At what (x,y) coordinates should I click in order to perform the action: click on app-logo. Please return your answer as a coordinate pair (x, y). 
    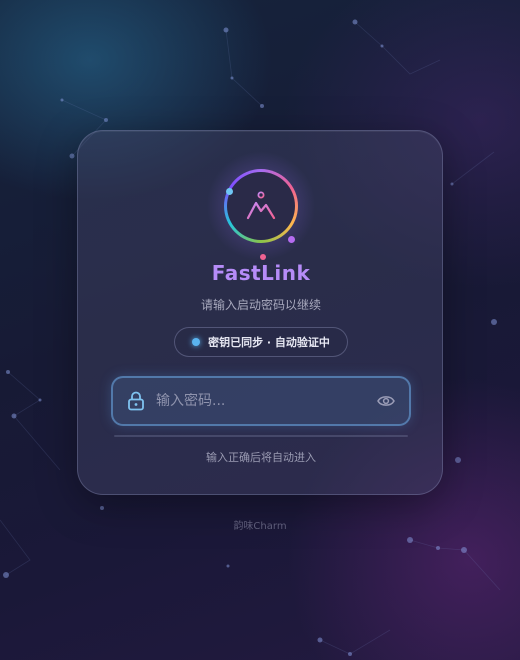
    Looking at the image, I should click on (261, 206).